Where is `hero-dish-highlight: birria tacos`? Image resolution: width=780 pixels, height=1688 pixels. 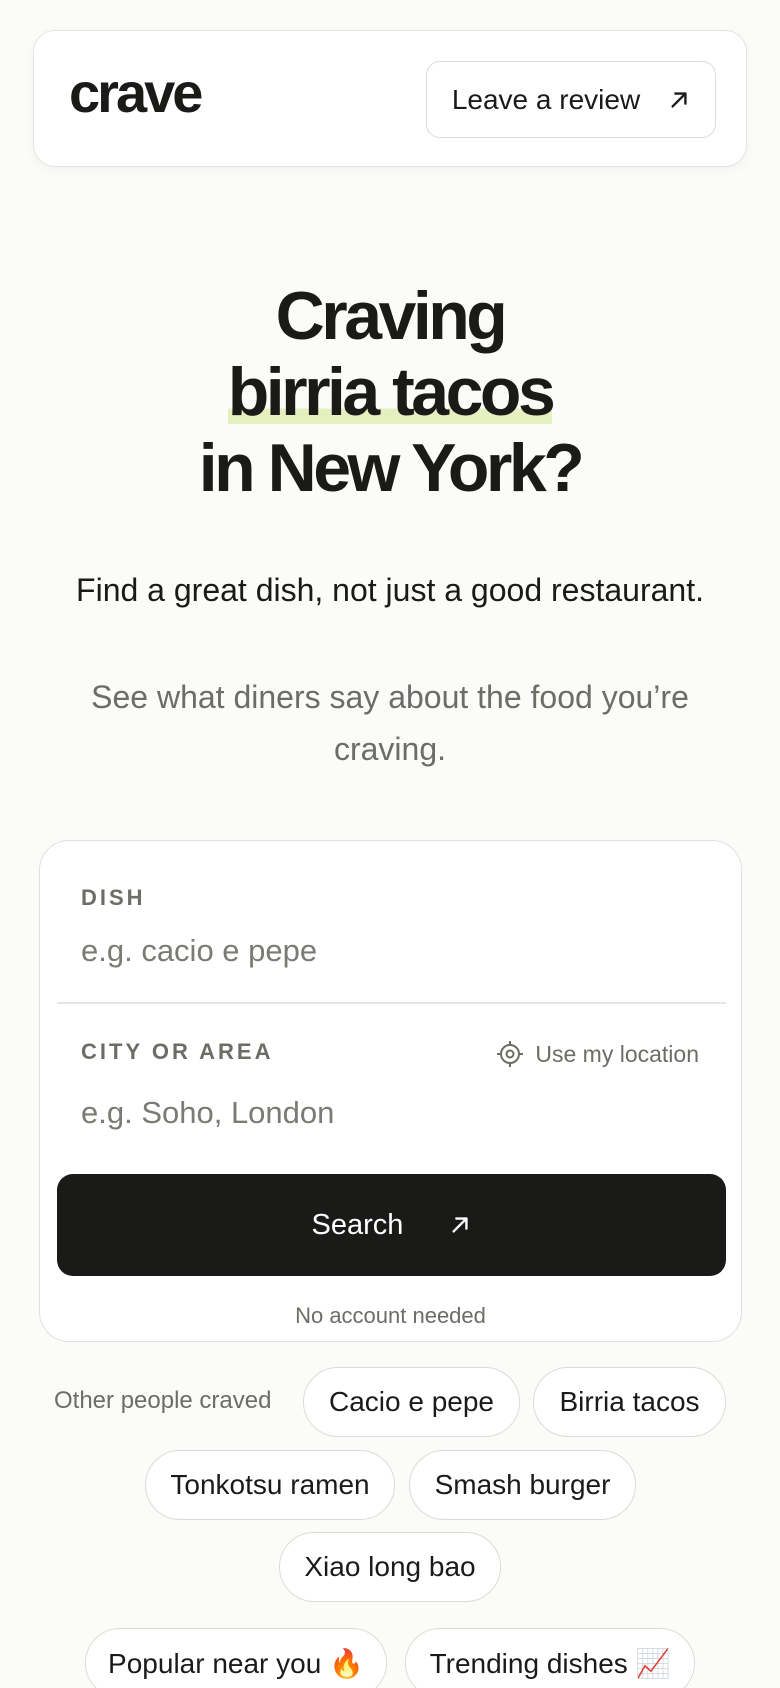
hero-dish-highlight: birria tacos is located at coordinates (391, 392).